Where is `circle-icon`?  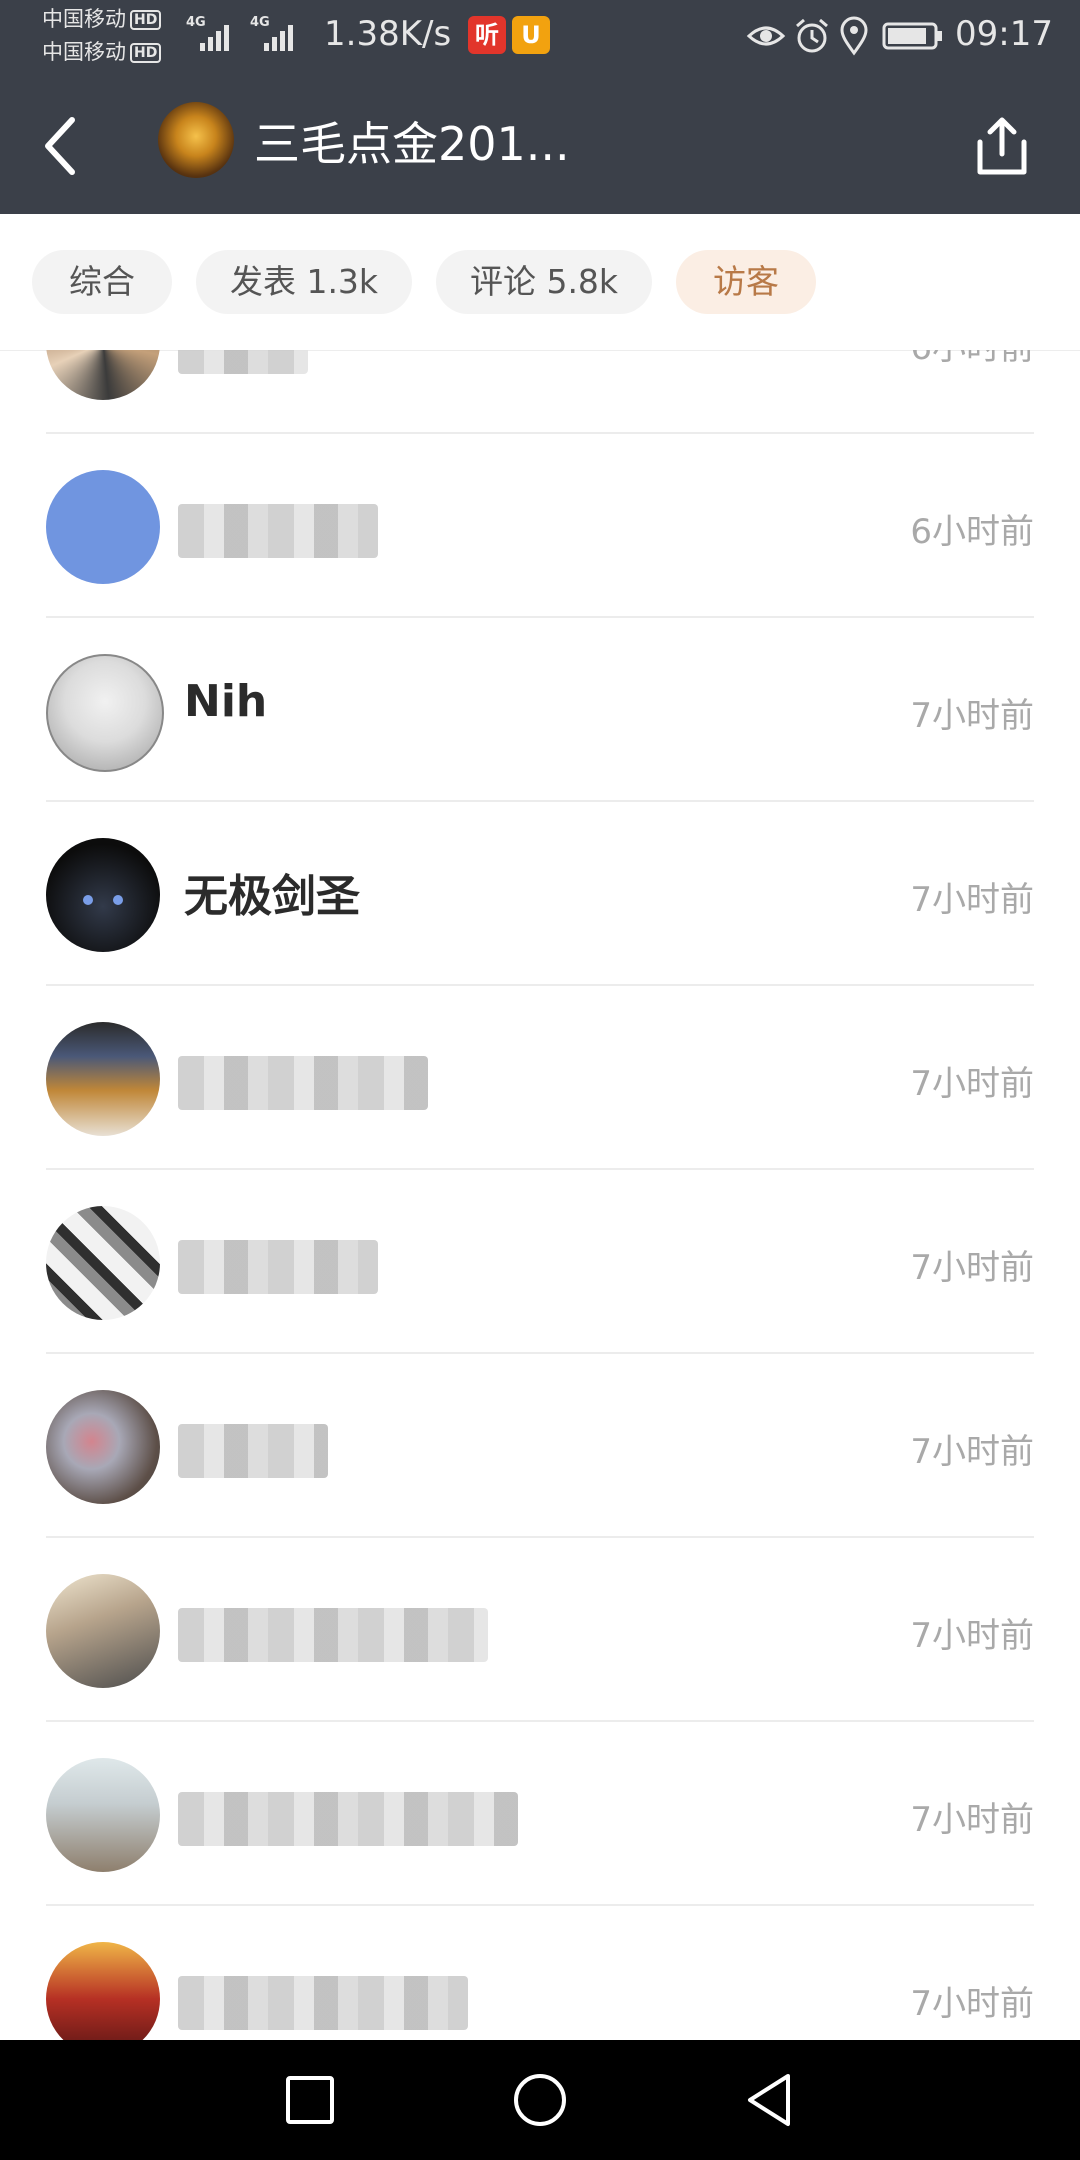
circle-icon is located at coordinates (540, 2100).